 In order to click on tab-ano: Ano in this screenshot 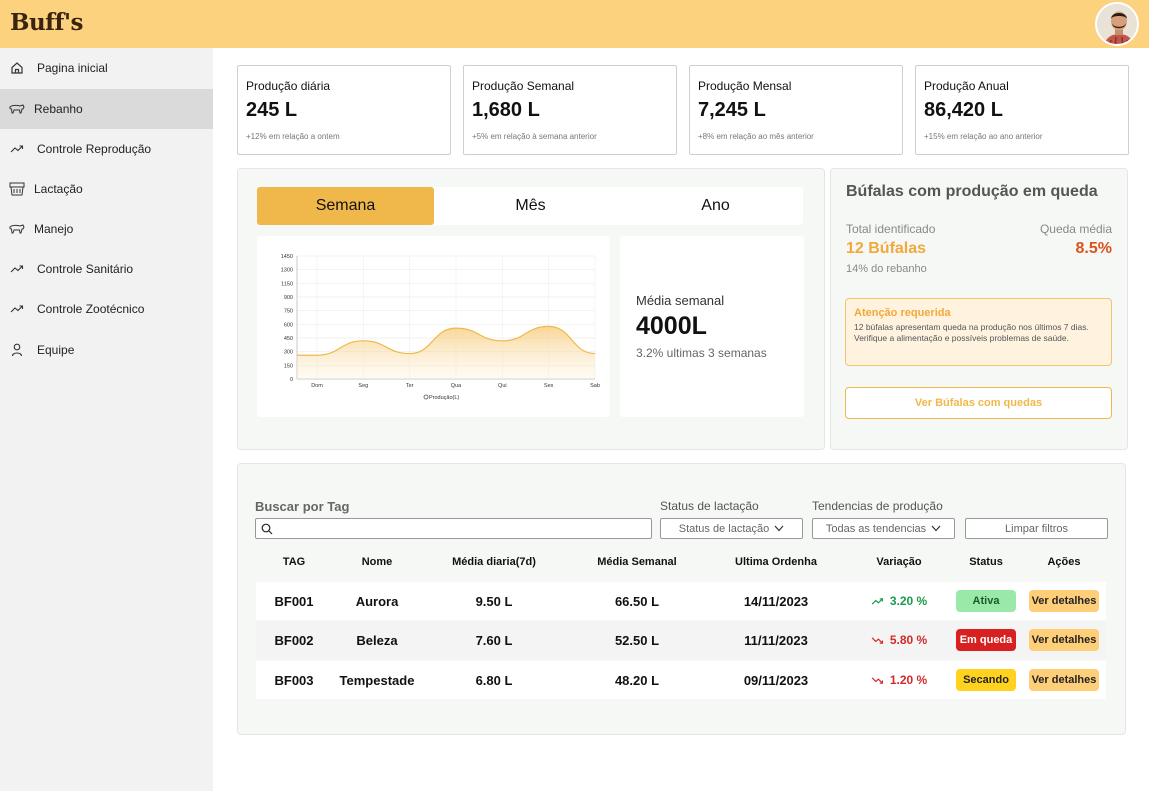, I will do `click(715, 206)`.